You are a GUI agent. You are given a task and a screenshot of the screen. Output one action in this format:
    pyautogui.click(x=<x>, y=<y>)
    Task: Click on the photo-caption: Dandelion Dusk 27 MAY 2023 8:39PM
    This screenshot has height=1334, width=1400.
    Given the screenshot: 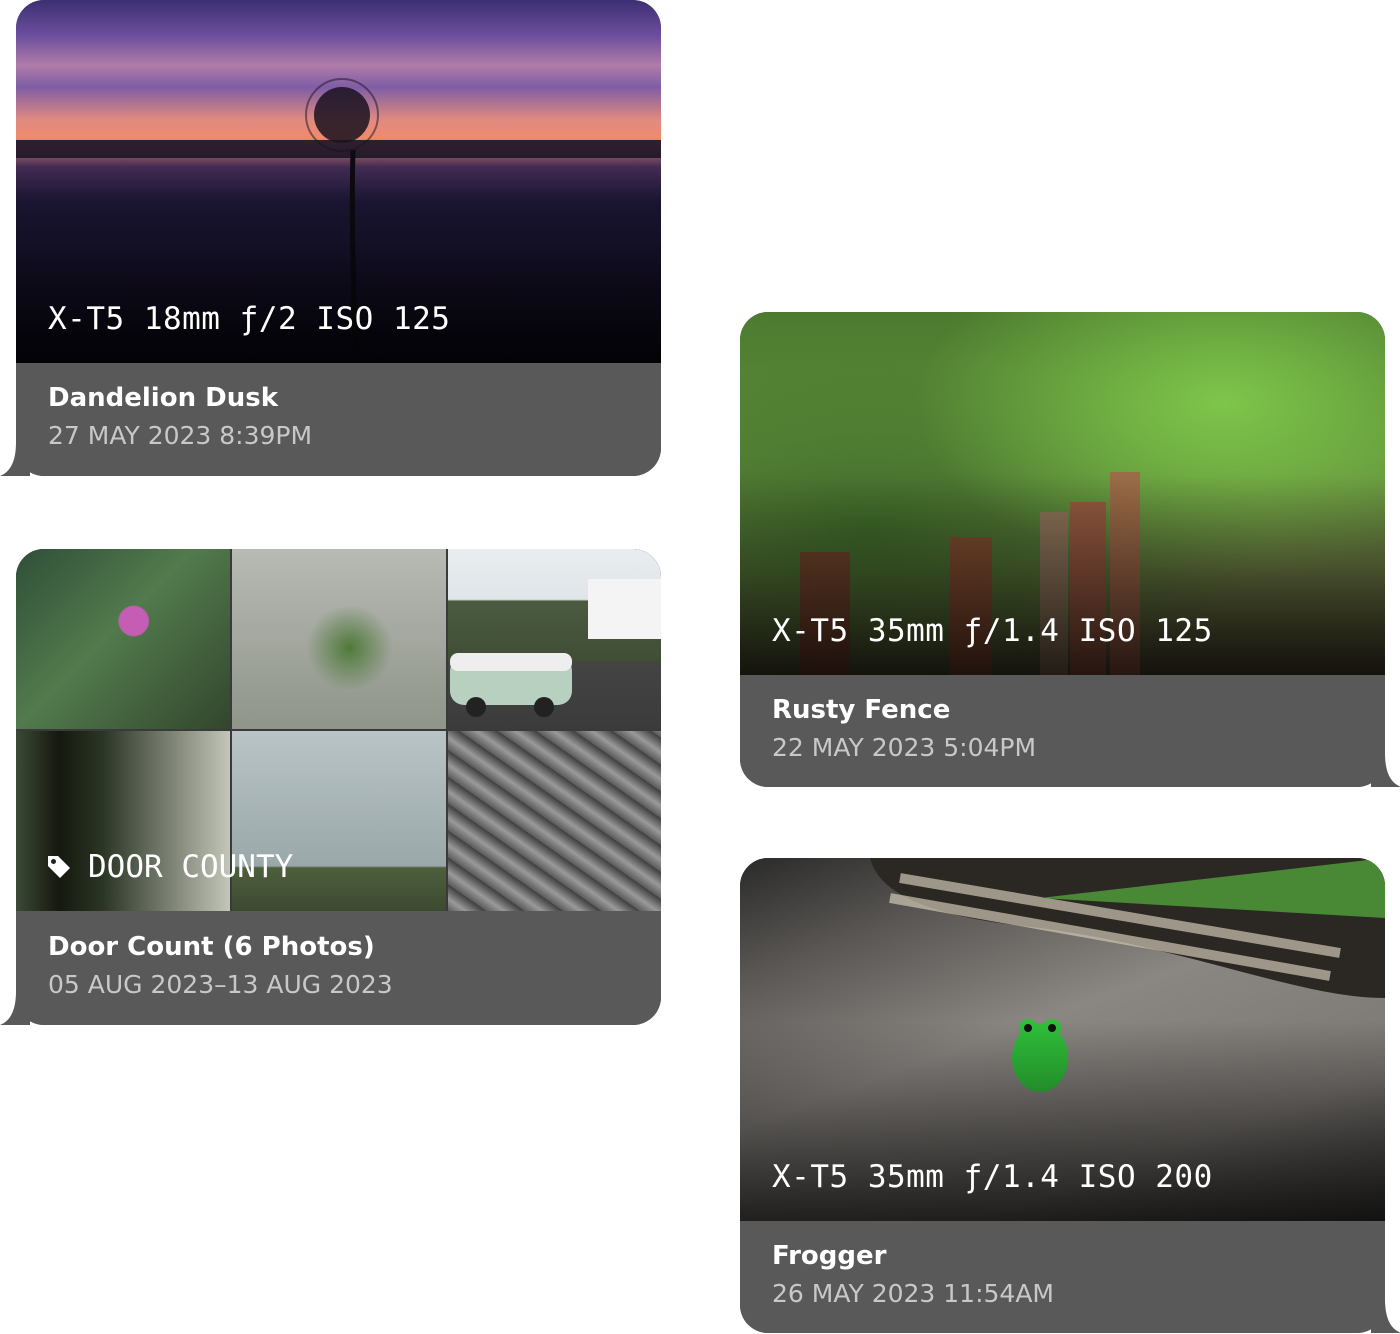 What is the action you would take?
    pyautogui.click(x=338, y=419)
    